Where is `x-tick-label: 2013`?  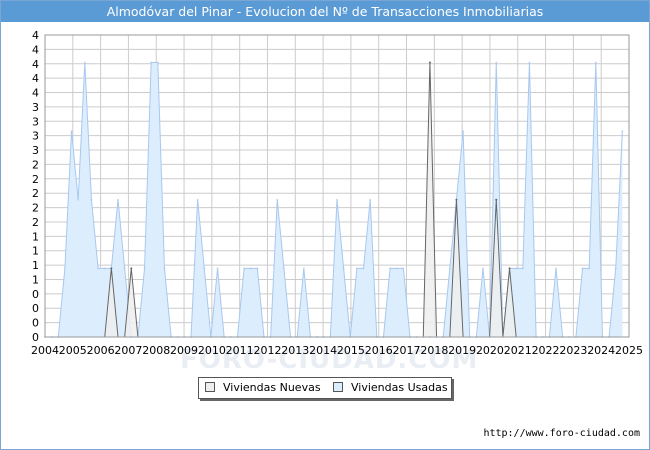 x-tick-label: 2013 is located at coordinates (295, 350).